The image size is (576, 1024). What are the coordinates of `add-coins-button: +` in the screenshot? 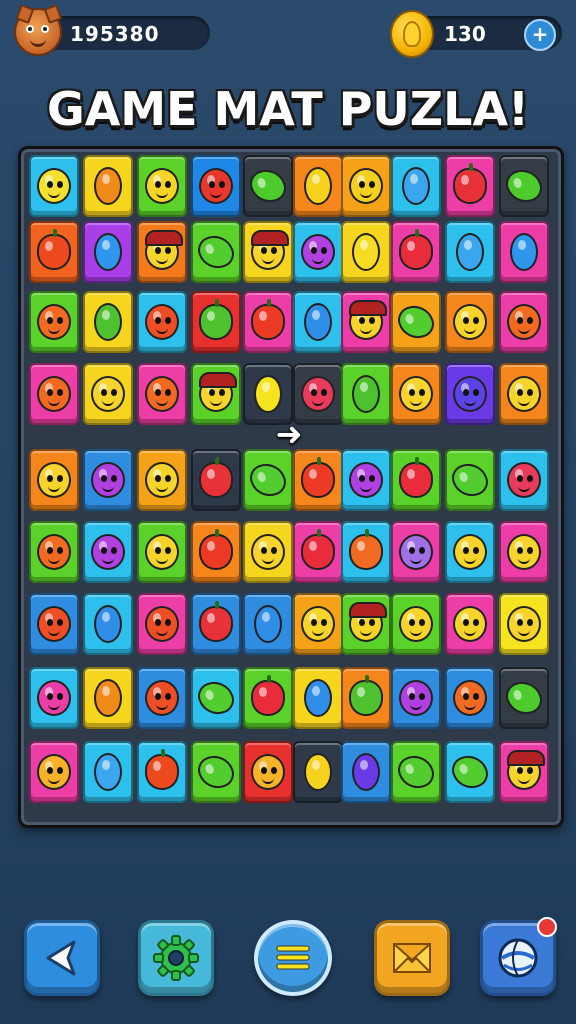 It's located at (540, 35).